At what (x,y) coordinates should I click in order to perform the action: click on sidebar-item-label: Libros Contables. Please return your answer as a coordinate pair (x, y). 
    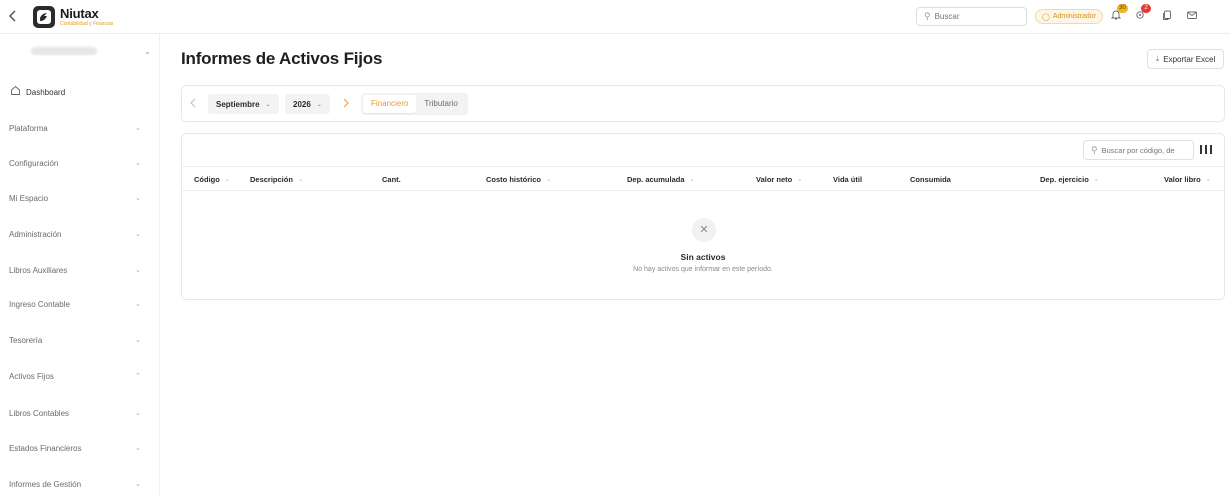
    Looking at the image, I should click on (39, 413).